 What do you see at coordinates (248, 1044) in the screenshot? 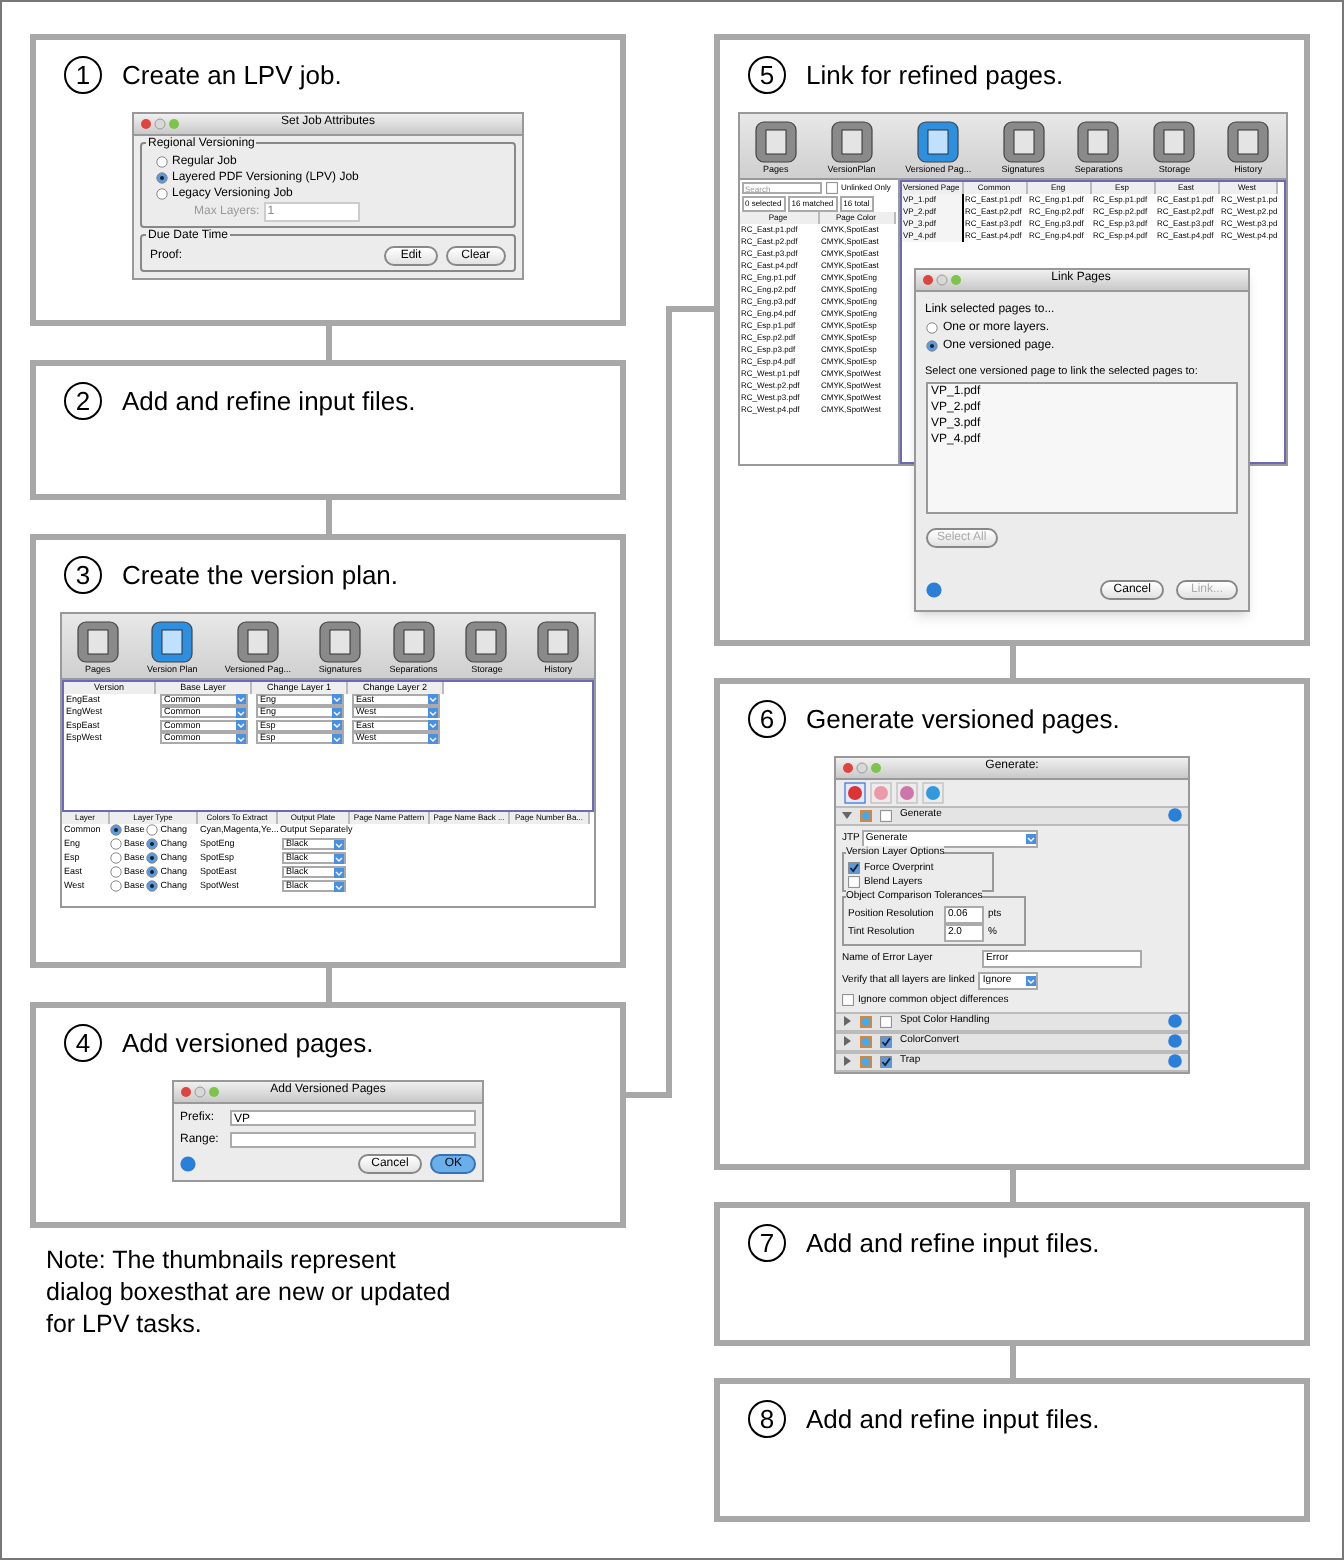
I see `step-title: Add versioned pages.` at bounding box center [248, 1044].